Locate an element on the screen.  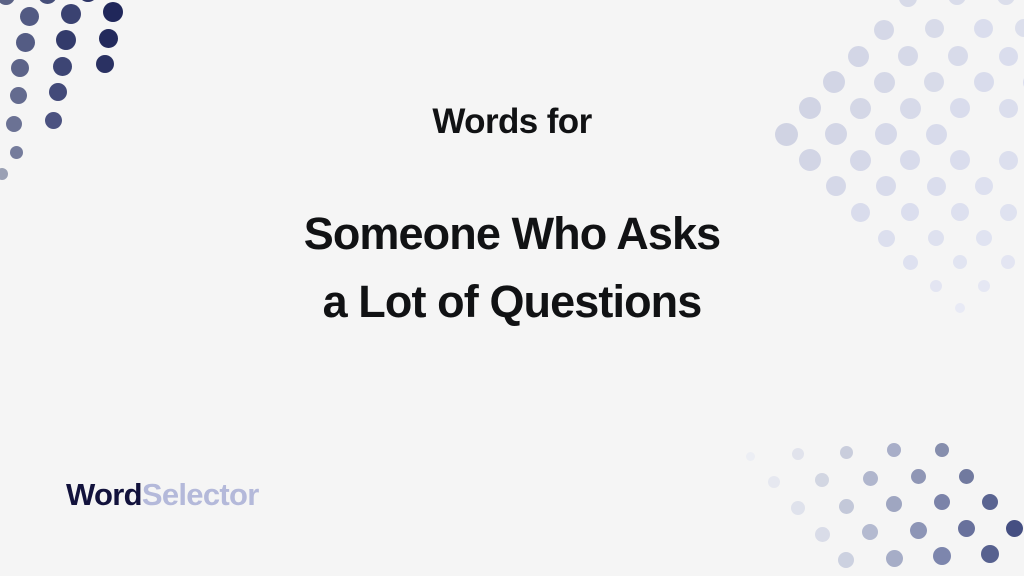
wordselector-logo: WordSelector is located at coordinates (162, 494).